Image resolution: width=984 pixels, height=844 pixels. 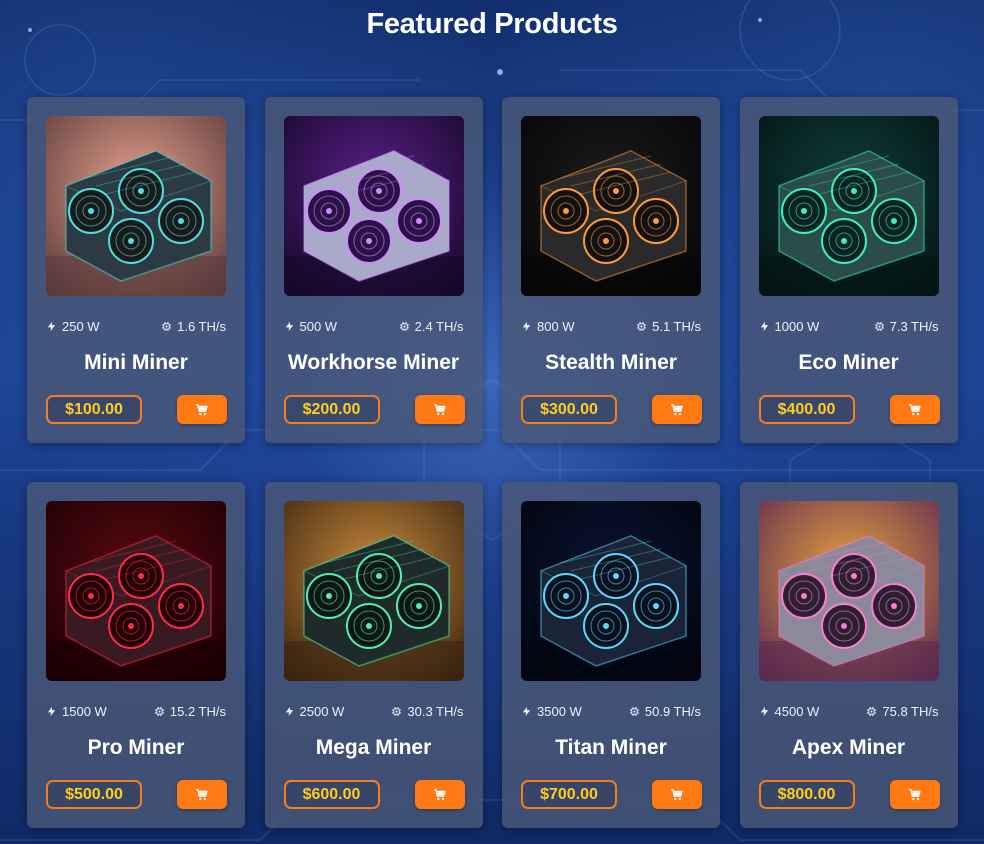 What do you see at coordinates (806, 409) in the screenshot?
I see `price-badge: $400.00` at bounding box center [806, 409].